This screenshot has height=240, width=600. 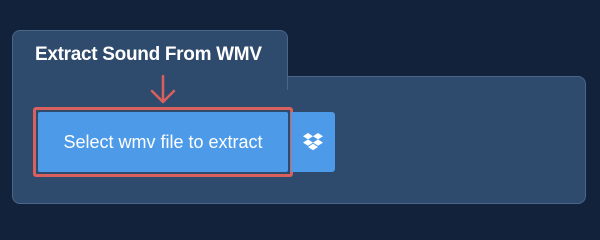 What do you see at coordinates (148, 54) in the screenshot?
I see `panel-title: Extract Sound From WMV` at bounding box center [148, 54].